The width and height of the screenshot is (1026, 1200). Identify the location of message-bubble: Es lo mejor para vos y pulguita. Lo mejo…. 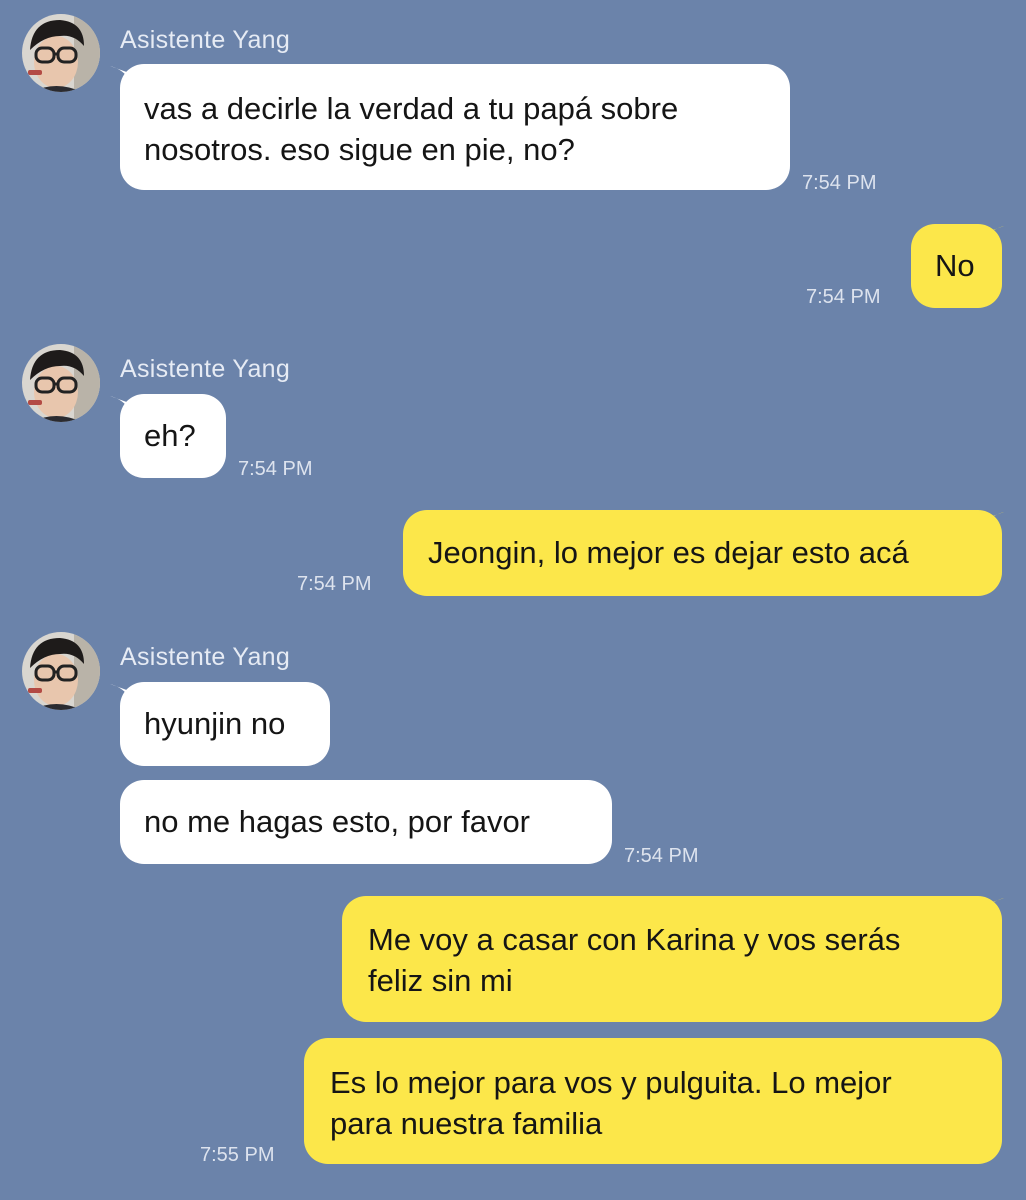
(653, 1101).